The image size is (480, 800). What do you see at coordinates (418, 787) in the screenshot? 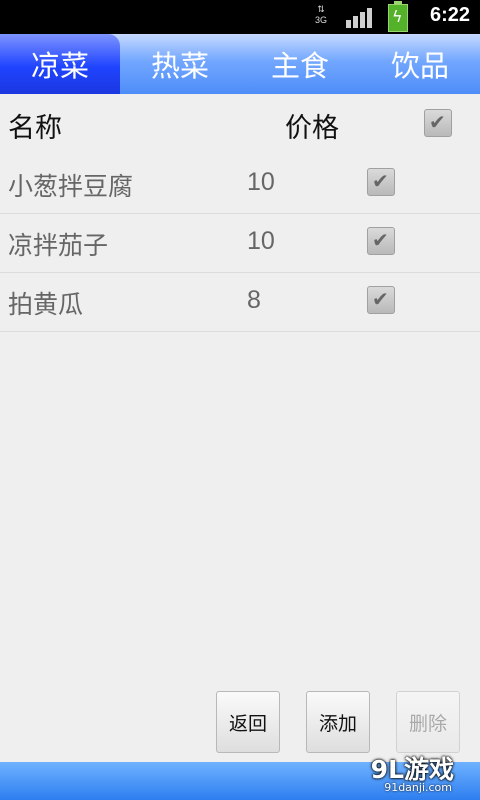
I see `watermark-site: 91danji.com` at bounding box center [418, 787].